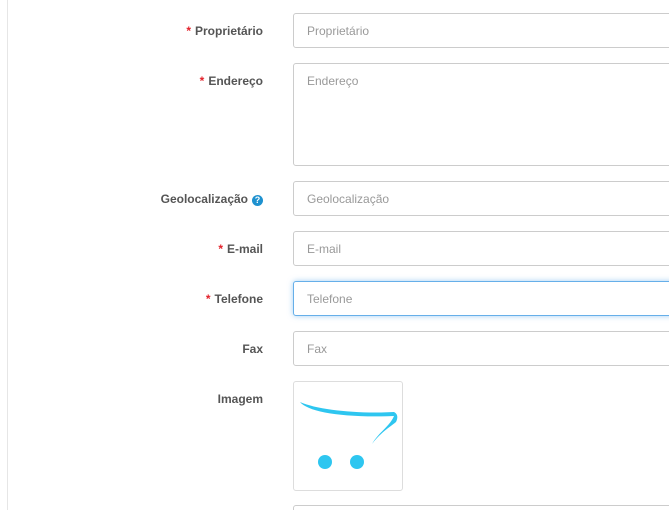 The width and height of the screenshot is (669, 510). I want to click on email-label: * E-mail, so click(240, 249).